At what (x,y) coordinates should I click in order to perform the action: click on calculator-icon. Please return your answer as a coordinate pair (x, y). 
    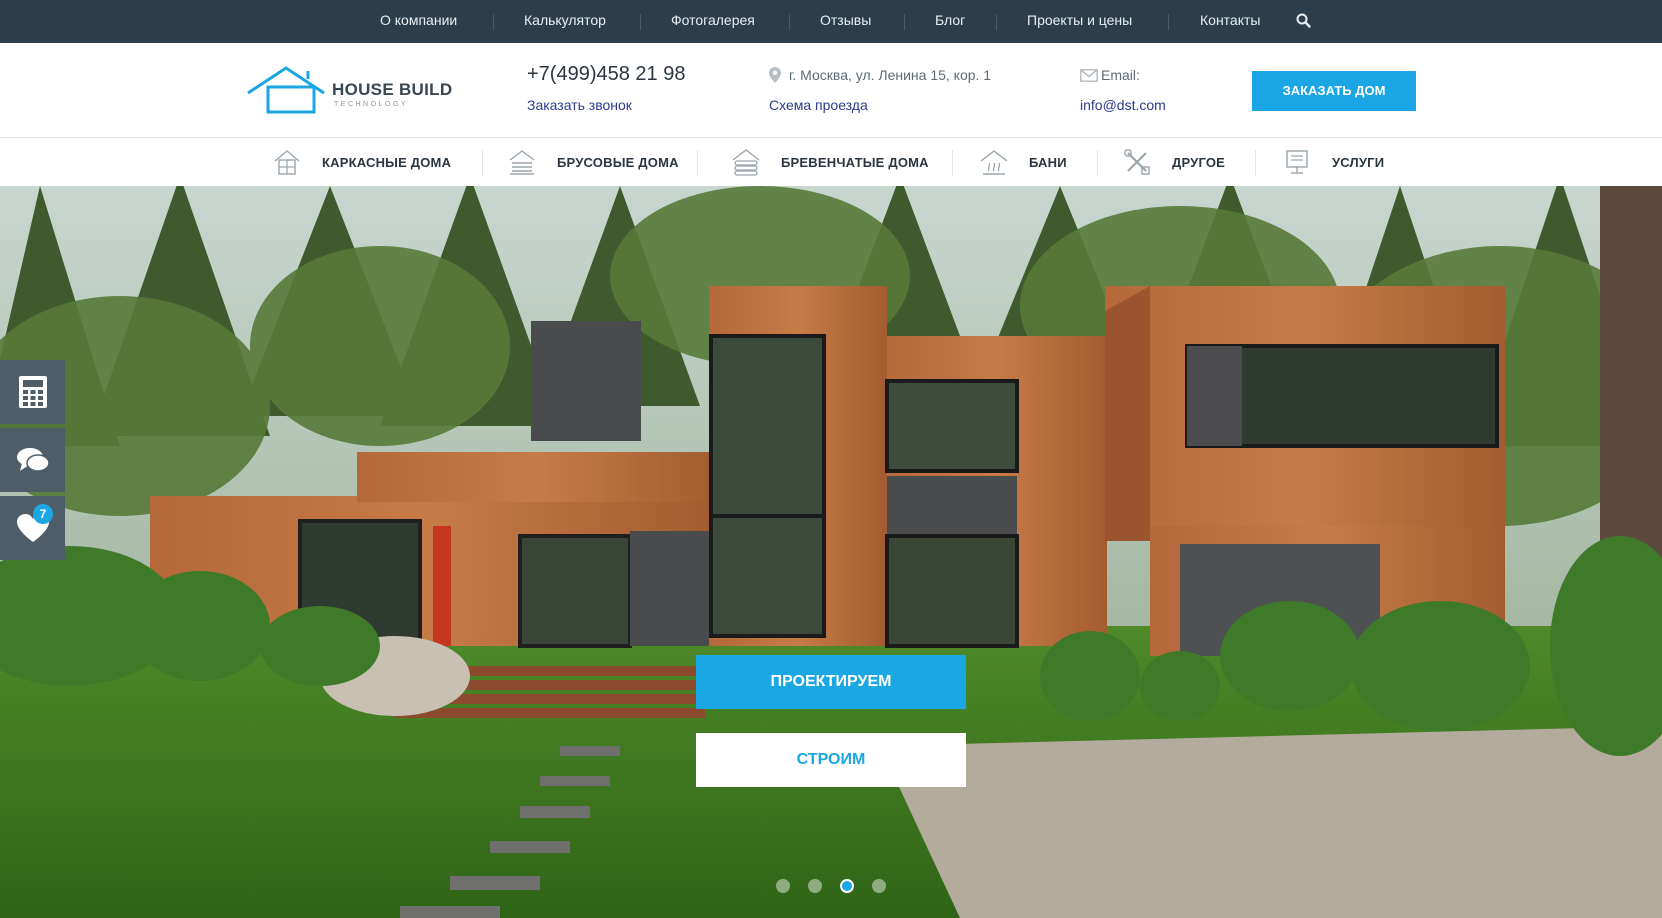
    Looking at the image, I should click on (32, 392).